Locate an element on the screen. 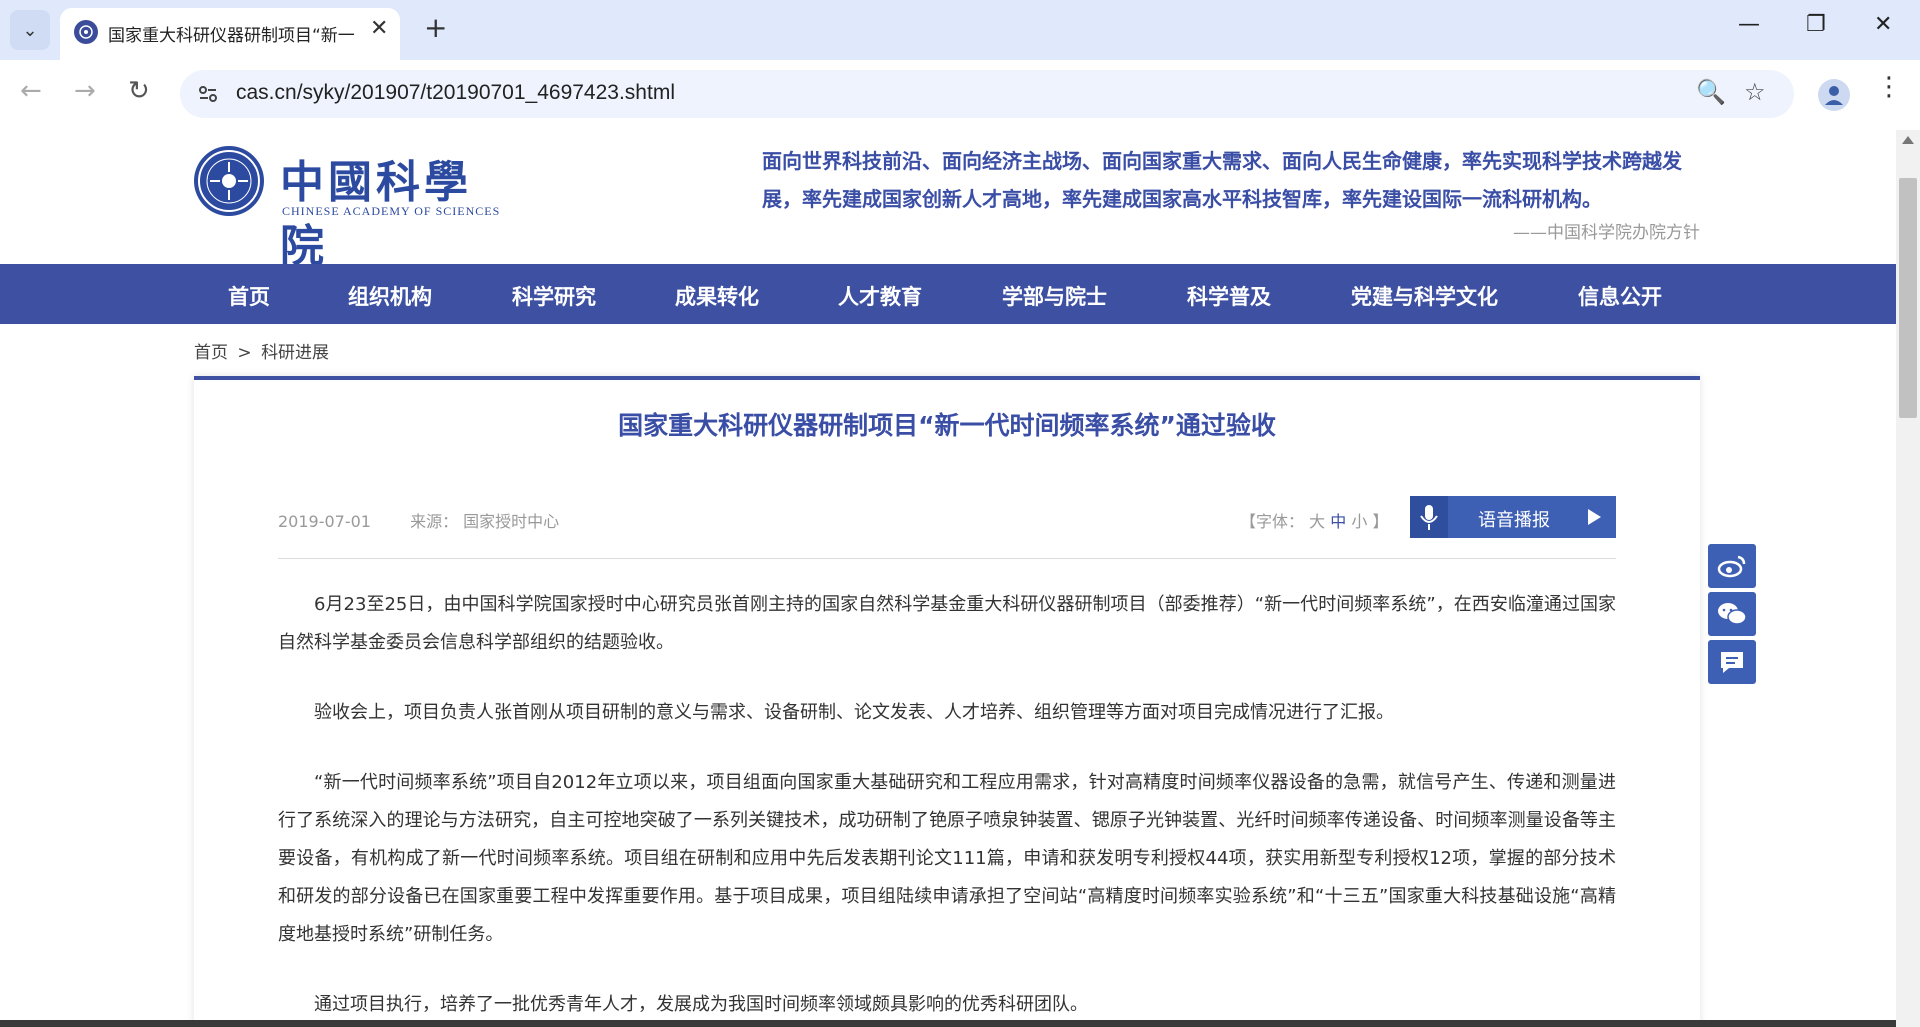 This screenshot has width=1920, height=1027. browser-tab: 国家重大科研仪器研制项目“新一 ✕ is located at coordinates (230, 34).